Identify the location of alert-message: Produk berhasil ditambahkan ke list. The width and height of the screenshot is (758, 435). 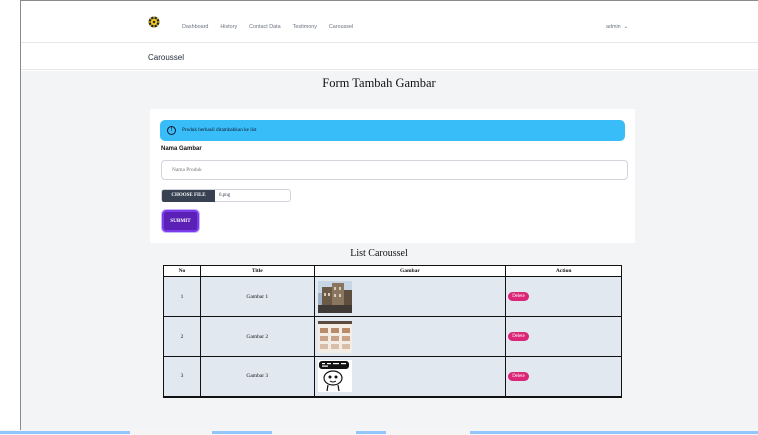
(219, 130).